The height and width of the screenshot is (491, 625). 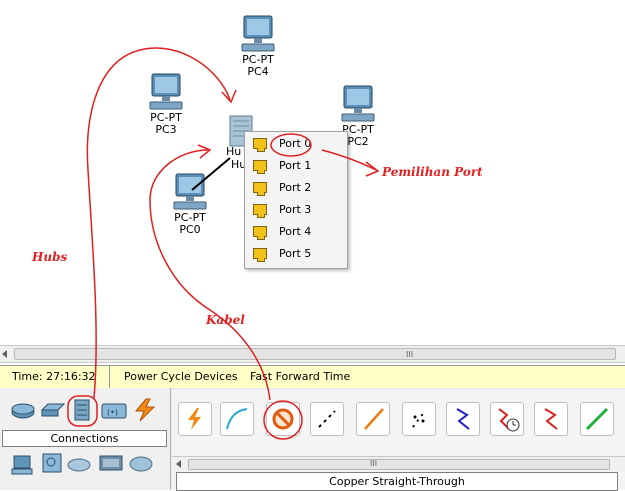 I want to click on octal-cable-icon, so click(x=597, y=419).